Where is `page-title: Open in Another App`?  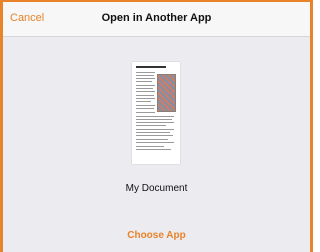 page-title: Open in Another App is located at coordinates (156, 18).